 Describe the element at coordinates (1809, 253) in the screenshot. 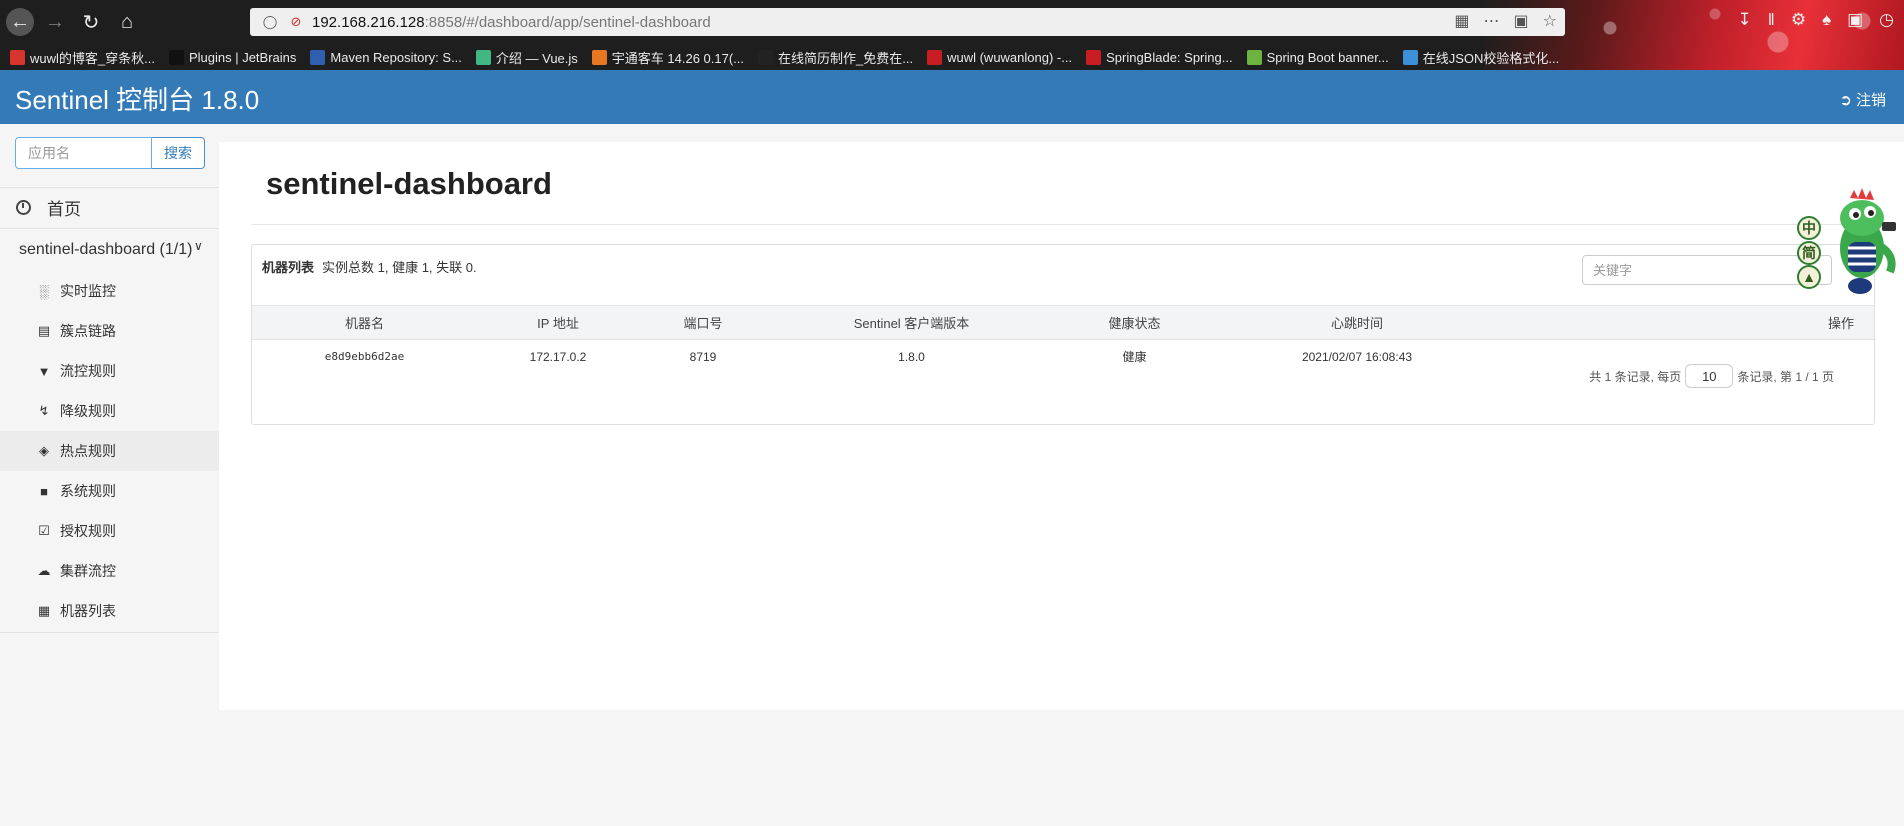

I see `lang-simplified-badge: 简` at that location.